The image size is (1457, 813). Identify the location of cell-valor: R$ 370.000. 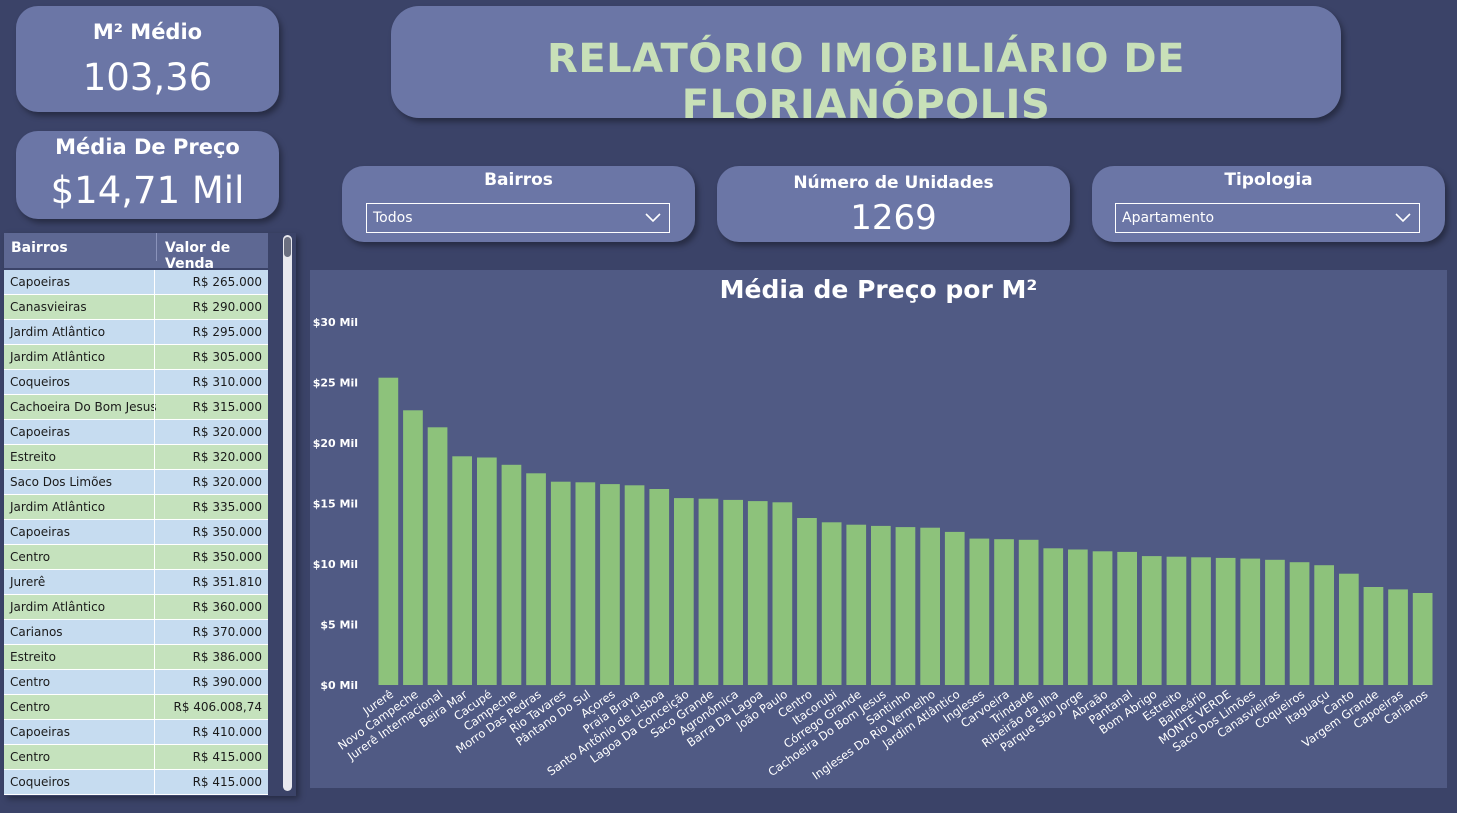
(227, 632).